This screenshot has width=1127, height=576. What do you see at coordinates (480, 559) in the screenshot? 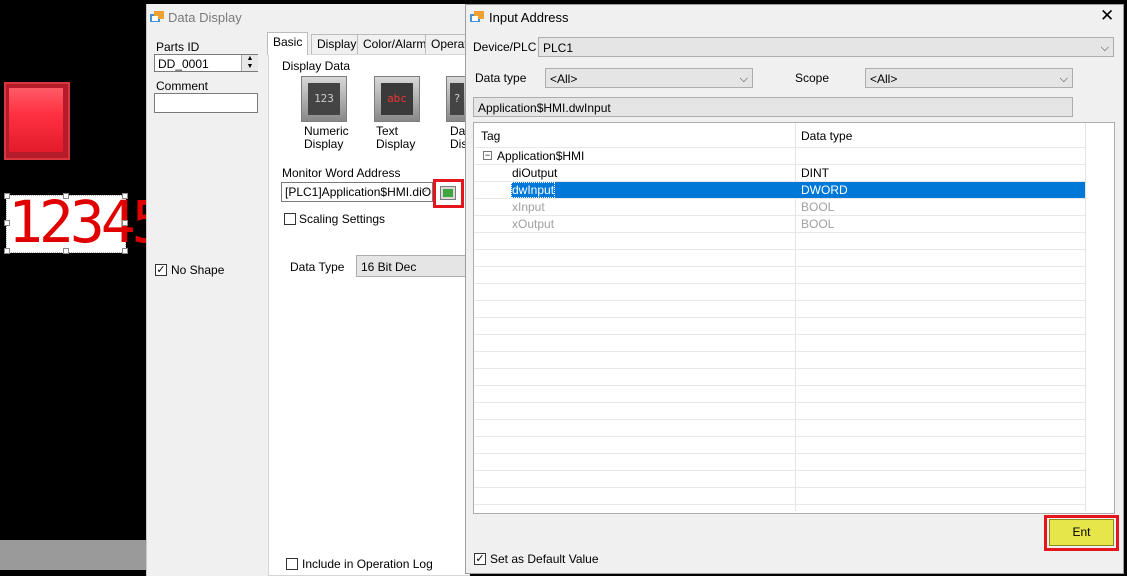
I see `set-default-checkbox: ✓` at bounding box center [480, 559].